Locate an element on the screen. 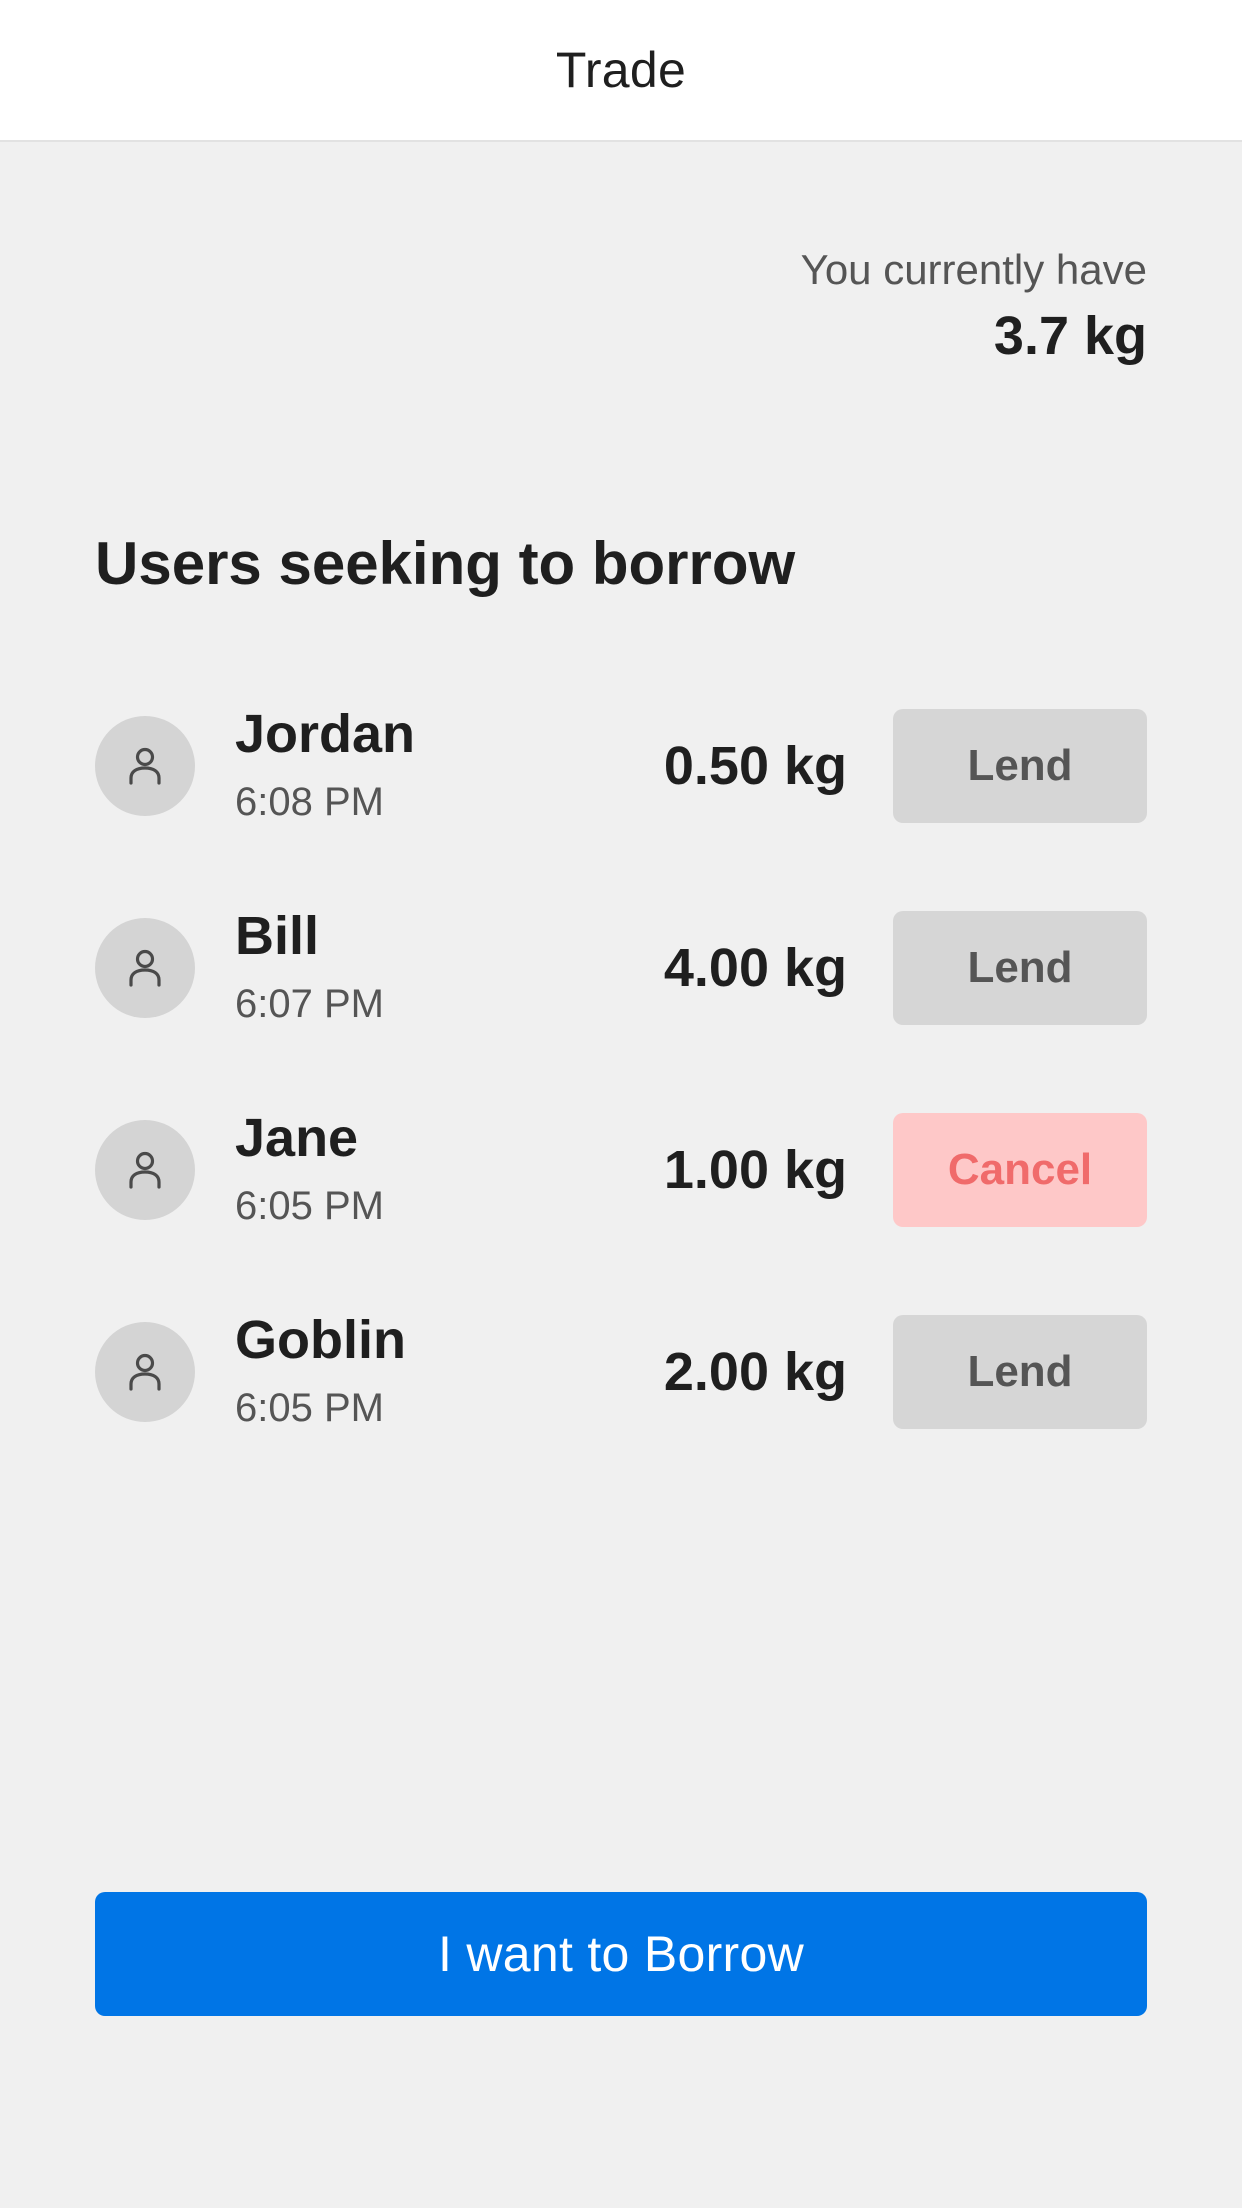  page-title: Trade is located at coordinates (621, 70).